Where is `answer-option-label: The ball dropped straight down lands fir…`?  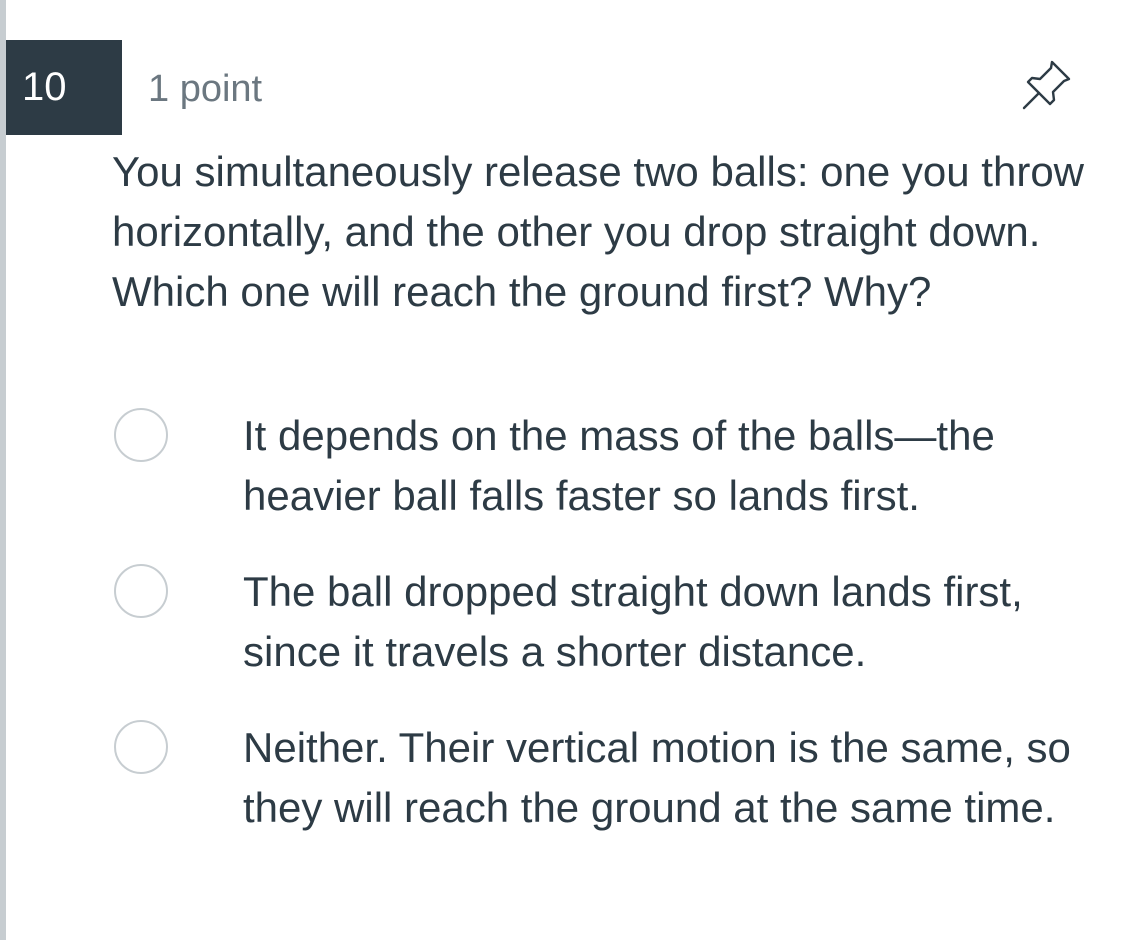
answer-option-label: The ball dropped straight down lands fir… is located at coordinates (633, 621).